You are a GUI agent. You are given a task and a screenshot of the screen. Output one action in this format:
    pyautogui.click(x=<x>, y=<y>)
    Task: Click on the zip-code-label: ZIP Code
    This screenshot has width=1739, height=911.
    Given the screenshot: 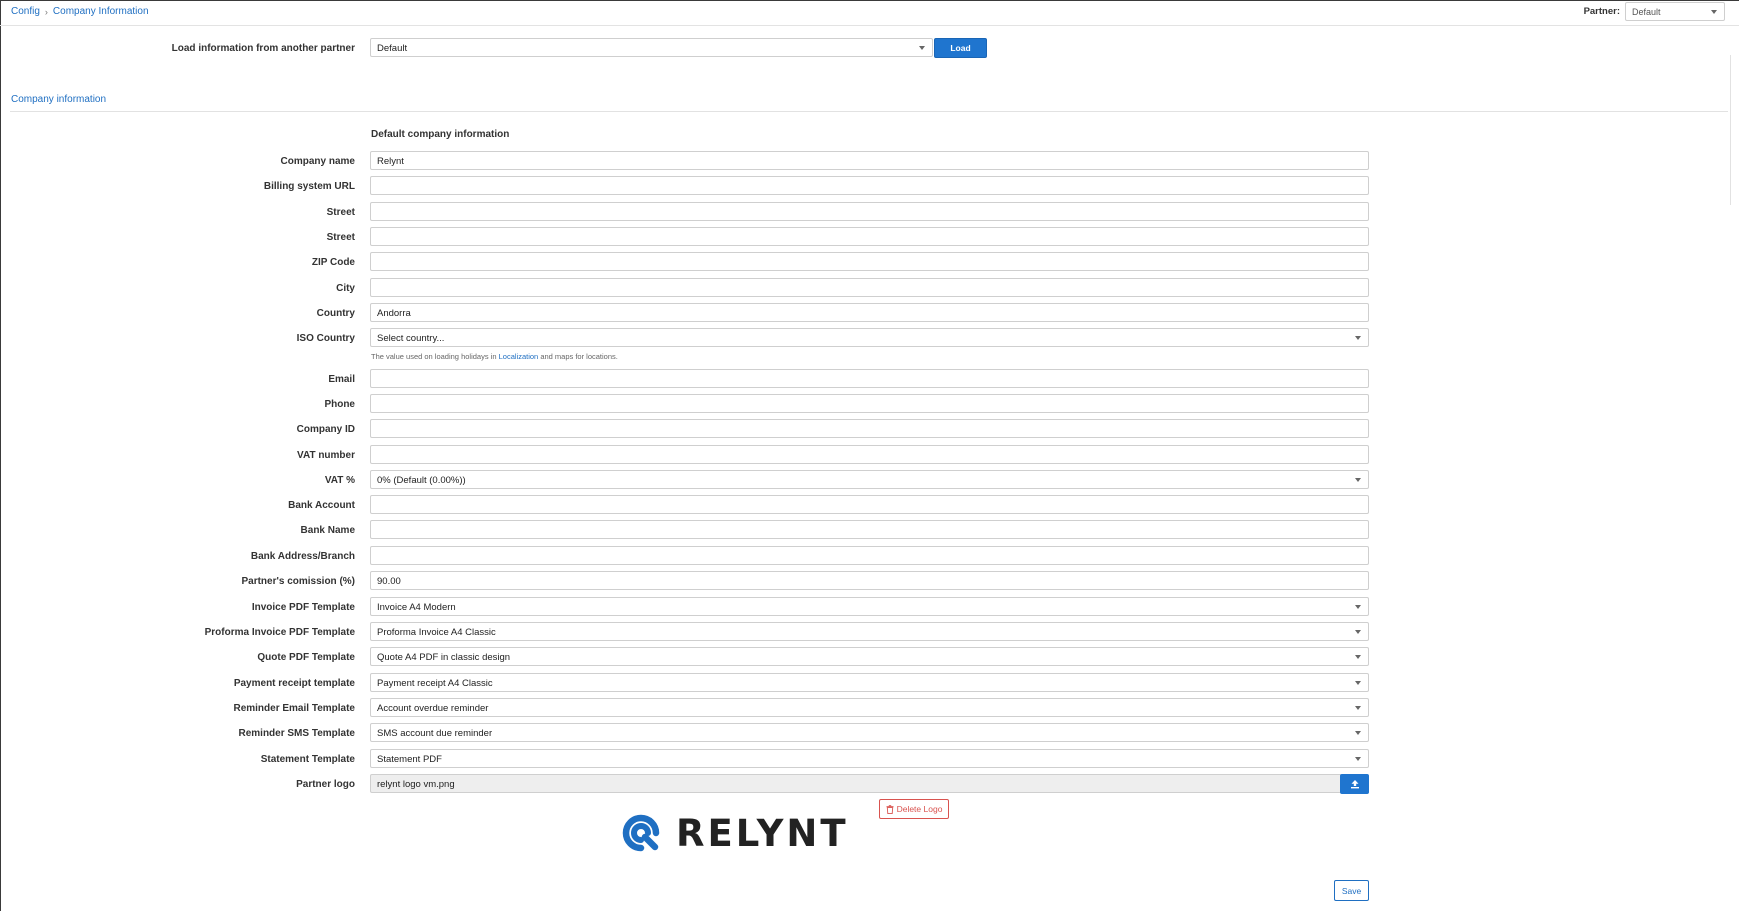 What is the action you would take?
    pyautogui.click(x=333, y=262)
    